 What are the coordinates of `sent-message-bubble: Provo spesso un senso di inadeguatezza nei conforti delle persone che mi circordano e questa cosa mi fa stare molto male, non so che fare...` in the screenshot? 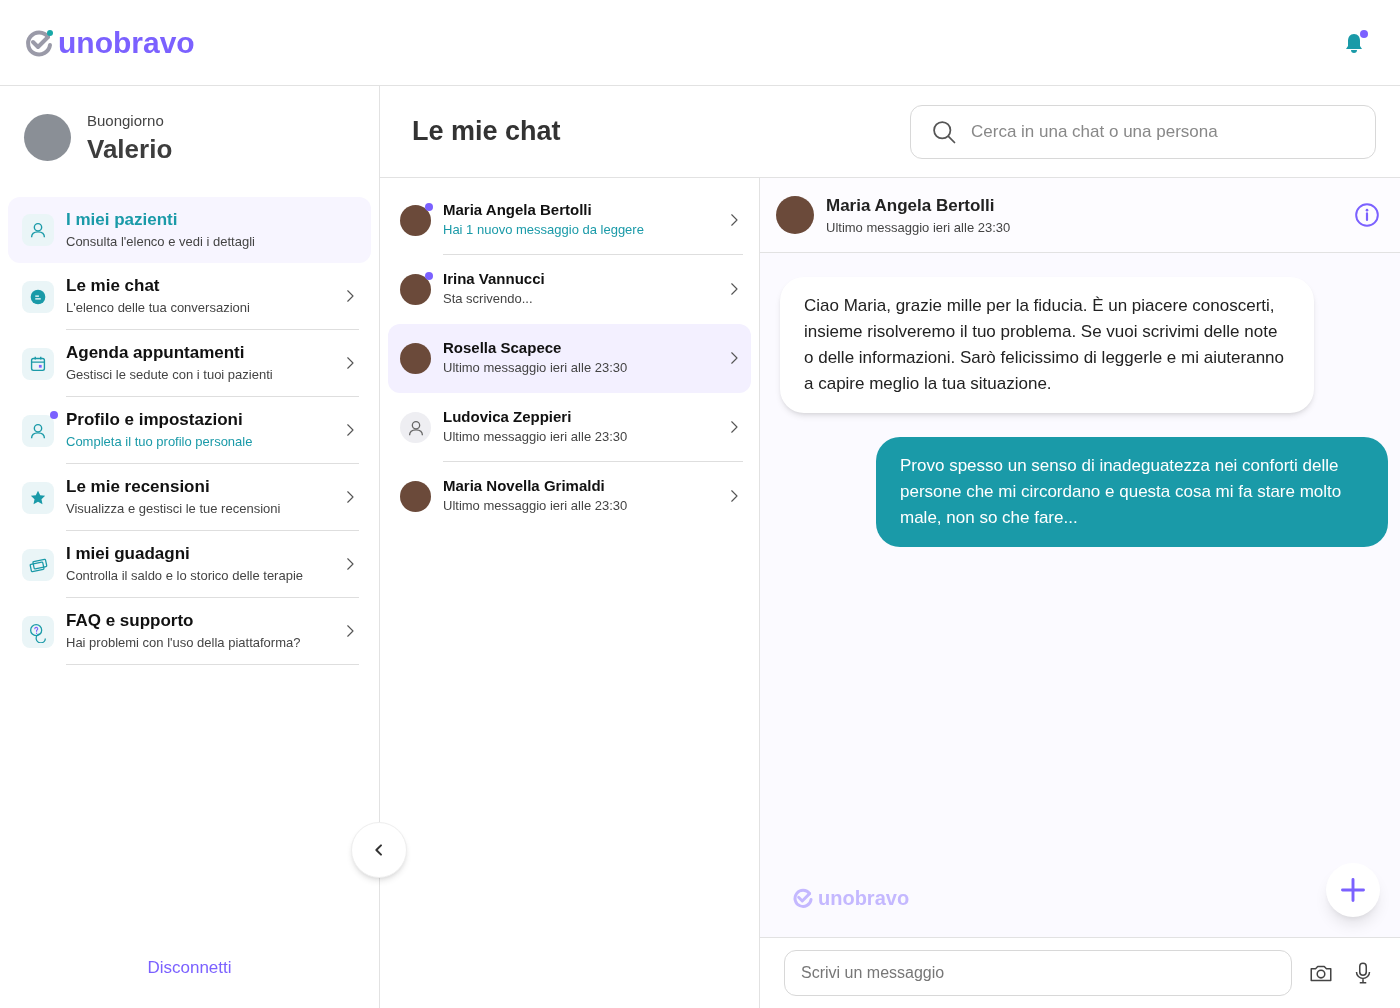 It's located at (1132, 492).